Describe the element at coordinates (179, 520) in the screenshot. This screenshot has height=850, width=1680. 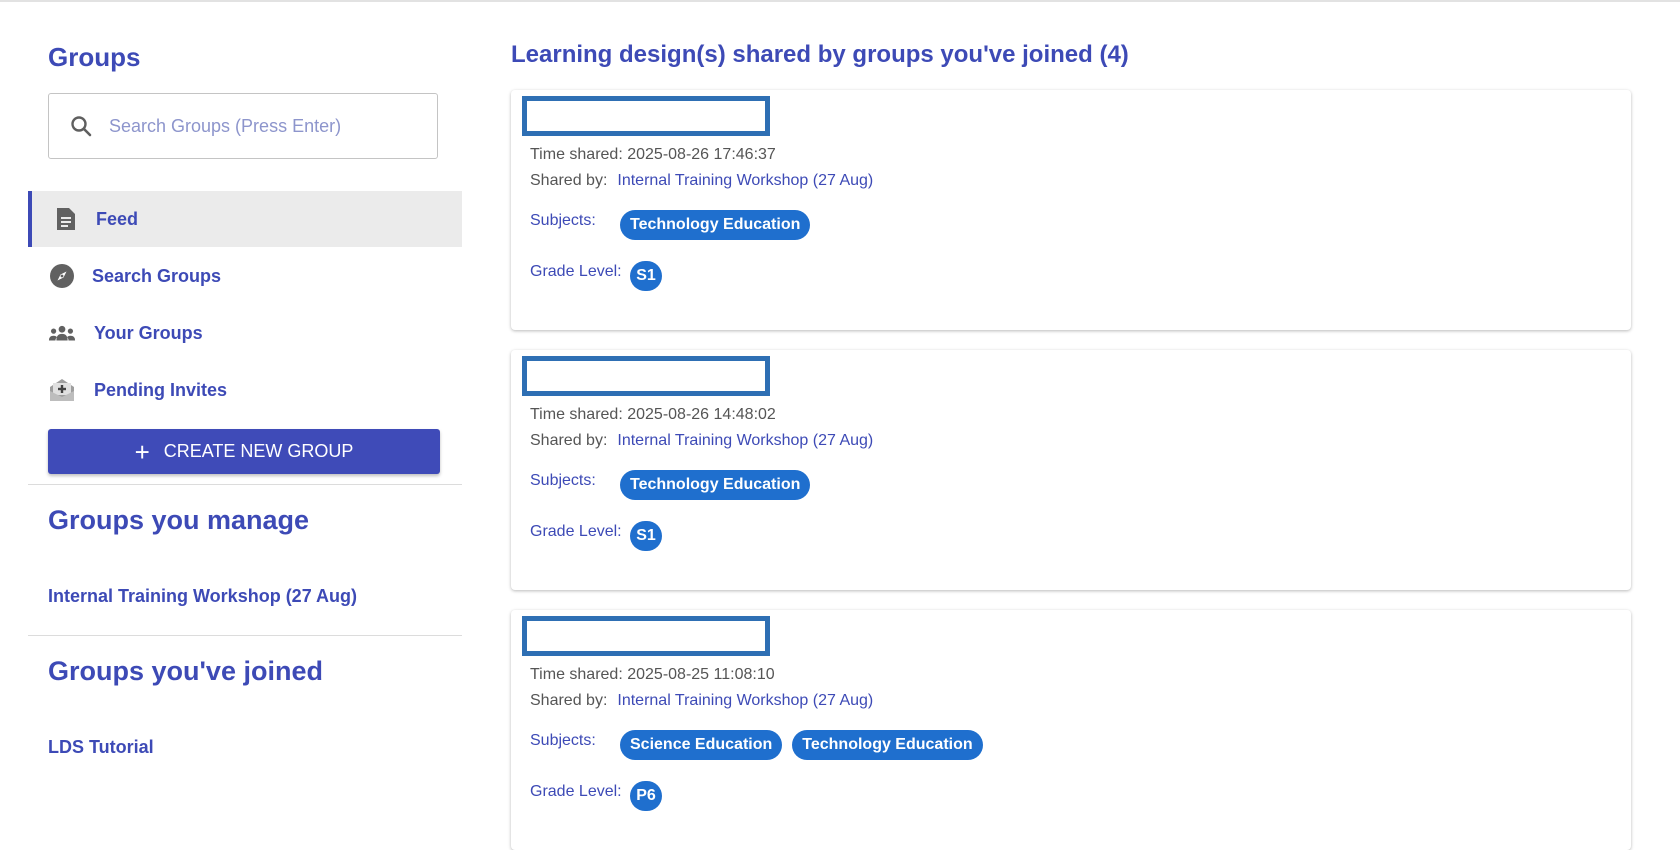
I see `groups-you-manage-title: Groups you manage` at that location.